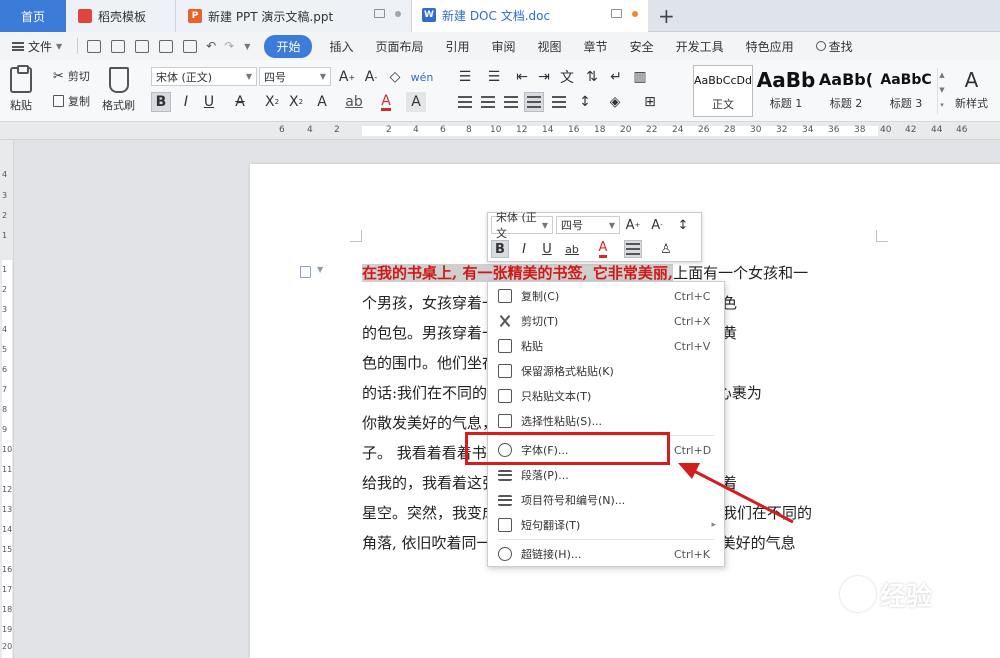  What do you see at coordinates (305, 272) in the screenshot?
I see `paragraph-marker-icon` at bounding box center [305, 272].